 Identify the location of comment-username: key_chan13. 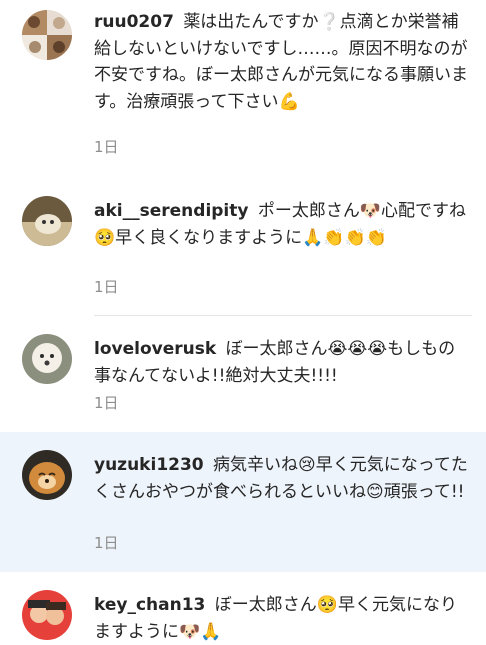
(149, 605).